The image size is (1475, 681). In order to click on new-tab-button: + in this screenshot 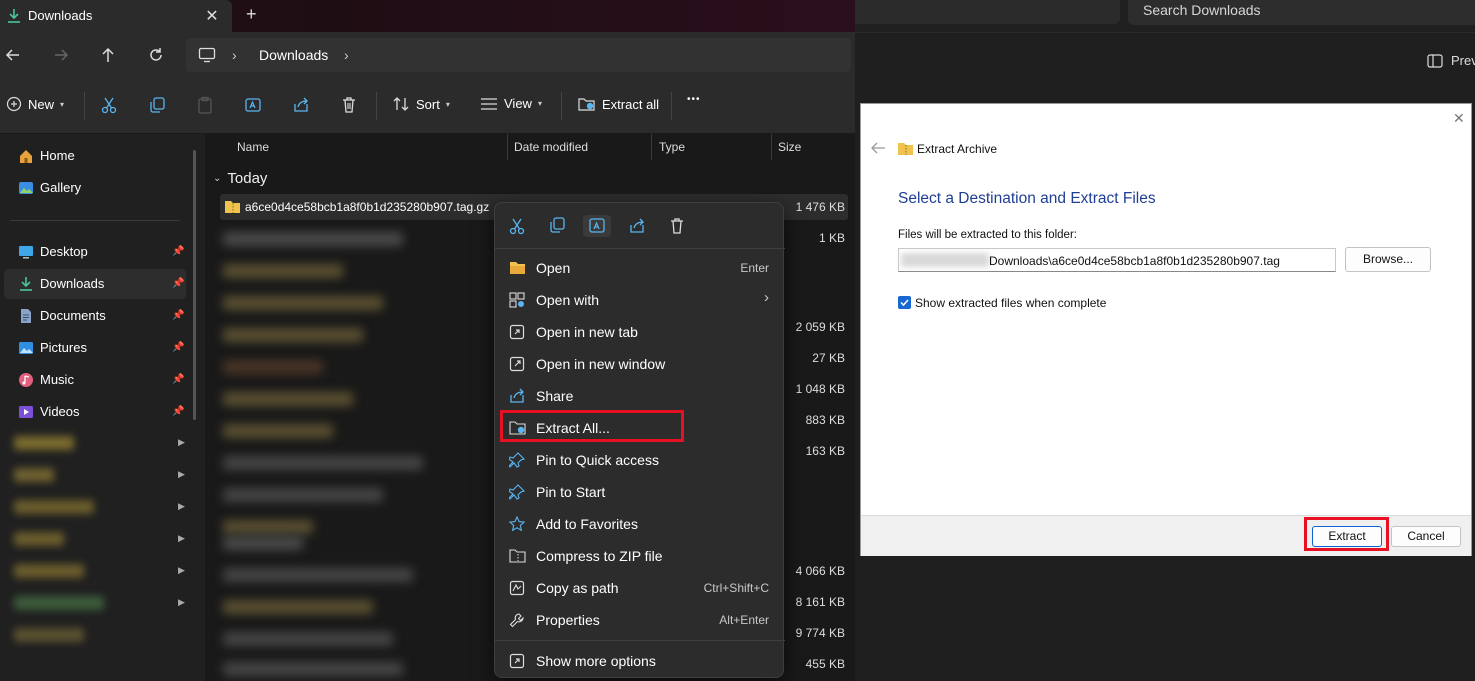, I will do `click(251, 14)`.